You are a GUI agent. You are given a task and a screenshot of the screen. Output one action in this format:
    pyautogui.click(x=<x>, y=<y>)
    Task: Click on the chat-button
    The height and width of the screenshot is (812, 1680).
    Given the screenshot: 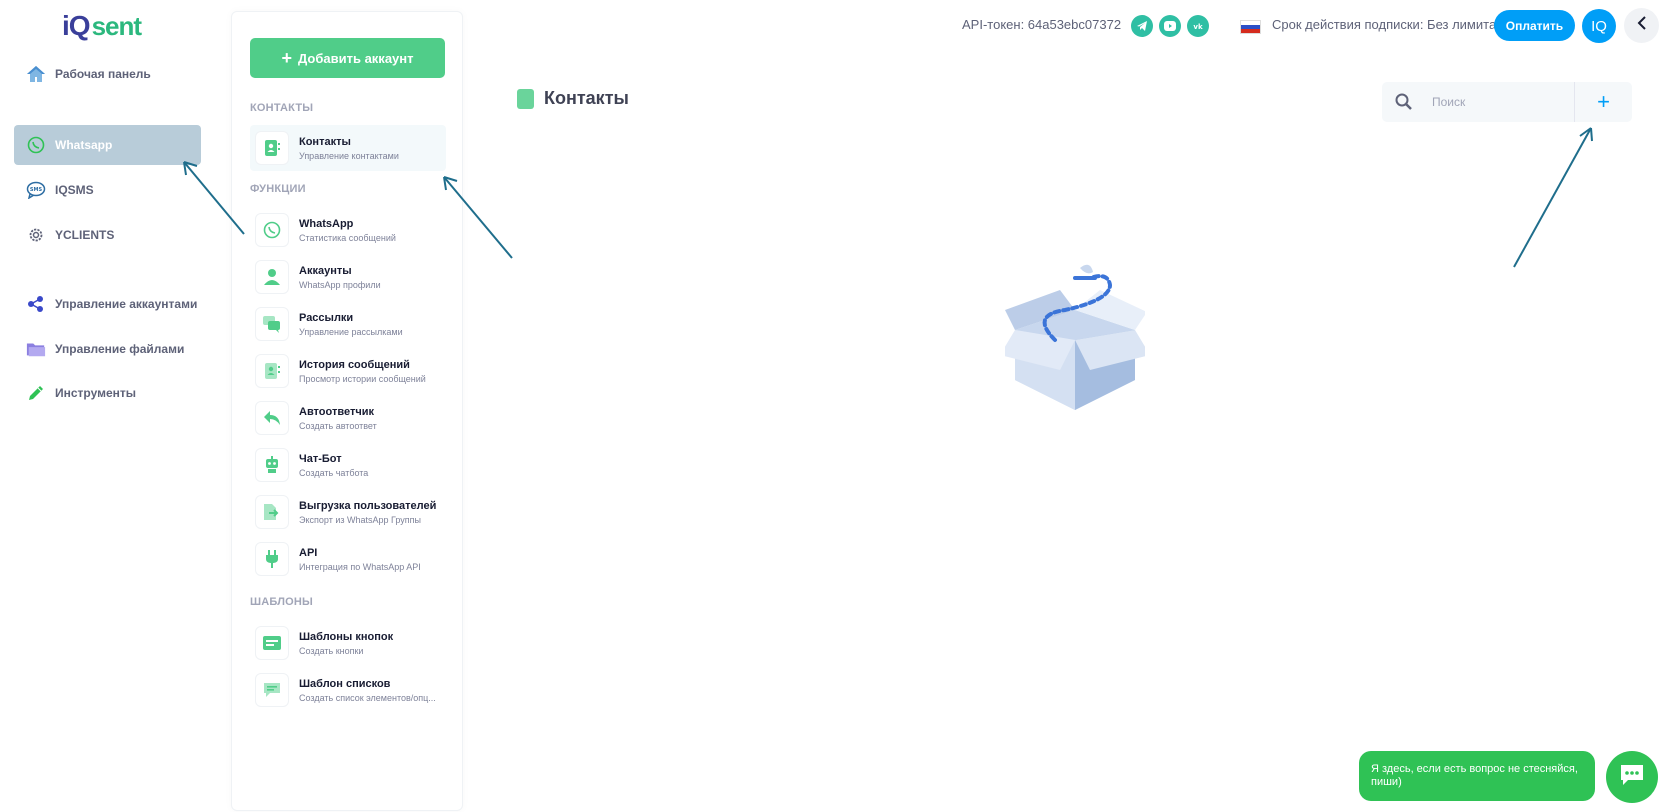 What is the action you would take?
    pyautogui.click(x=1632, y=777)
    